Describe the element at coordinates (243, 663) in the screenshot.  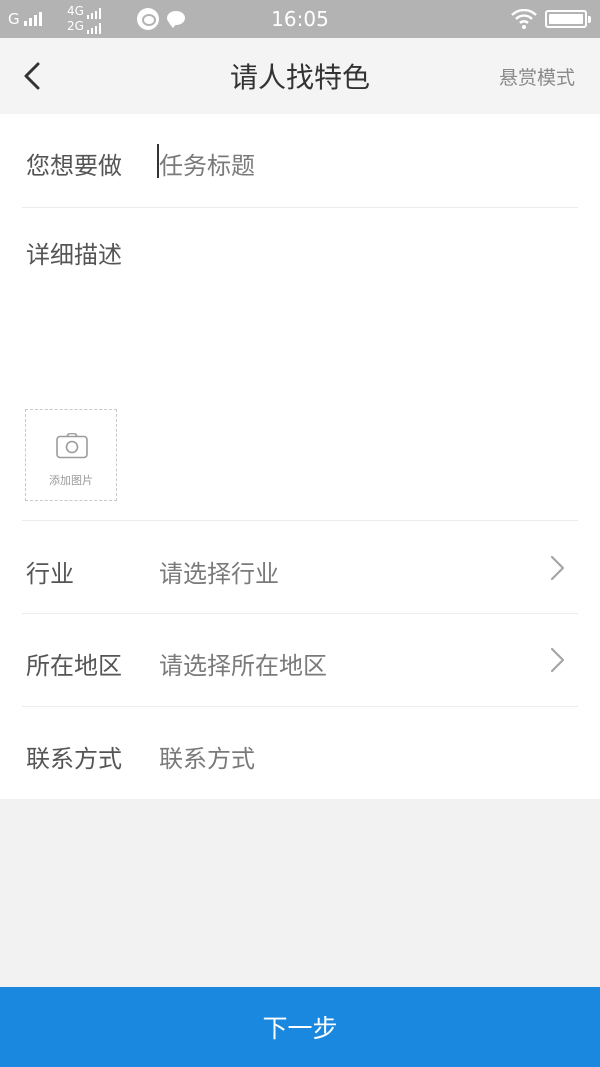
I see `region-select: 请选择所在地区` at that location.